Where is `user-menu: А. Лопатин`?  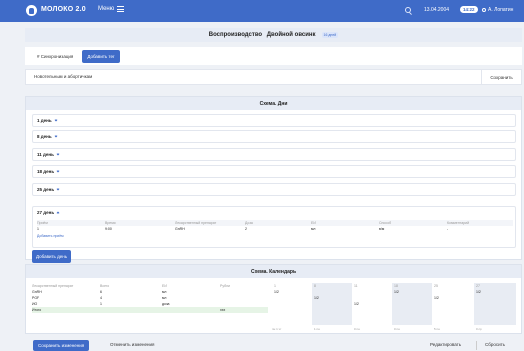 user-menu: А. Лопатин is located at coordinates (497, 10).